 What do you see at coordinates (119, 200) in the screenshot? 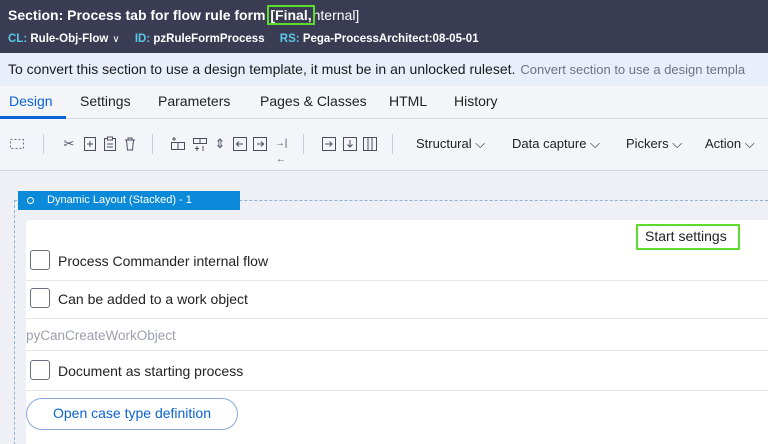
I see `dynamic-layout-label: Dynamic Layout (Stacked) - 1` at bounding box center [119, 200].